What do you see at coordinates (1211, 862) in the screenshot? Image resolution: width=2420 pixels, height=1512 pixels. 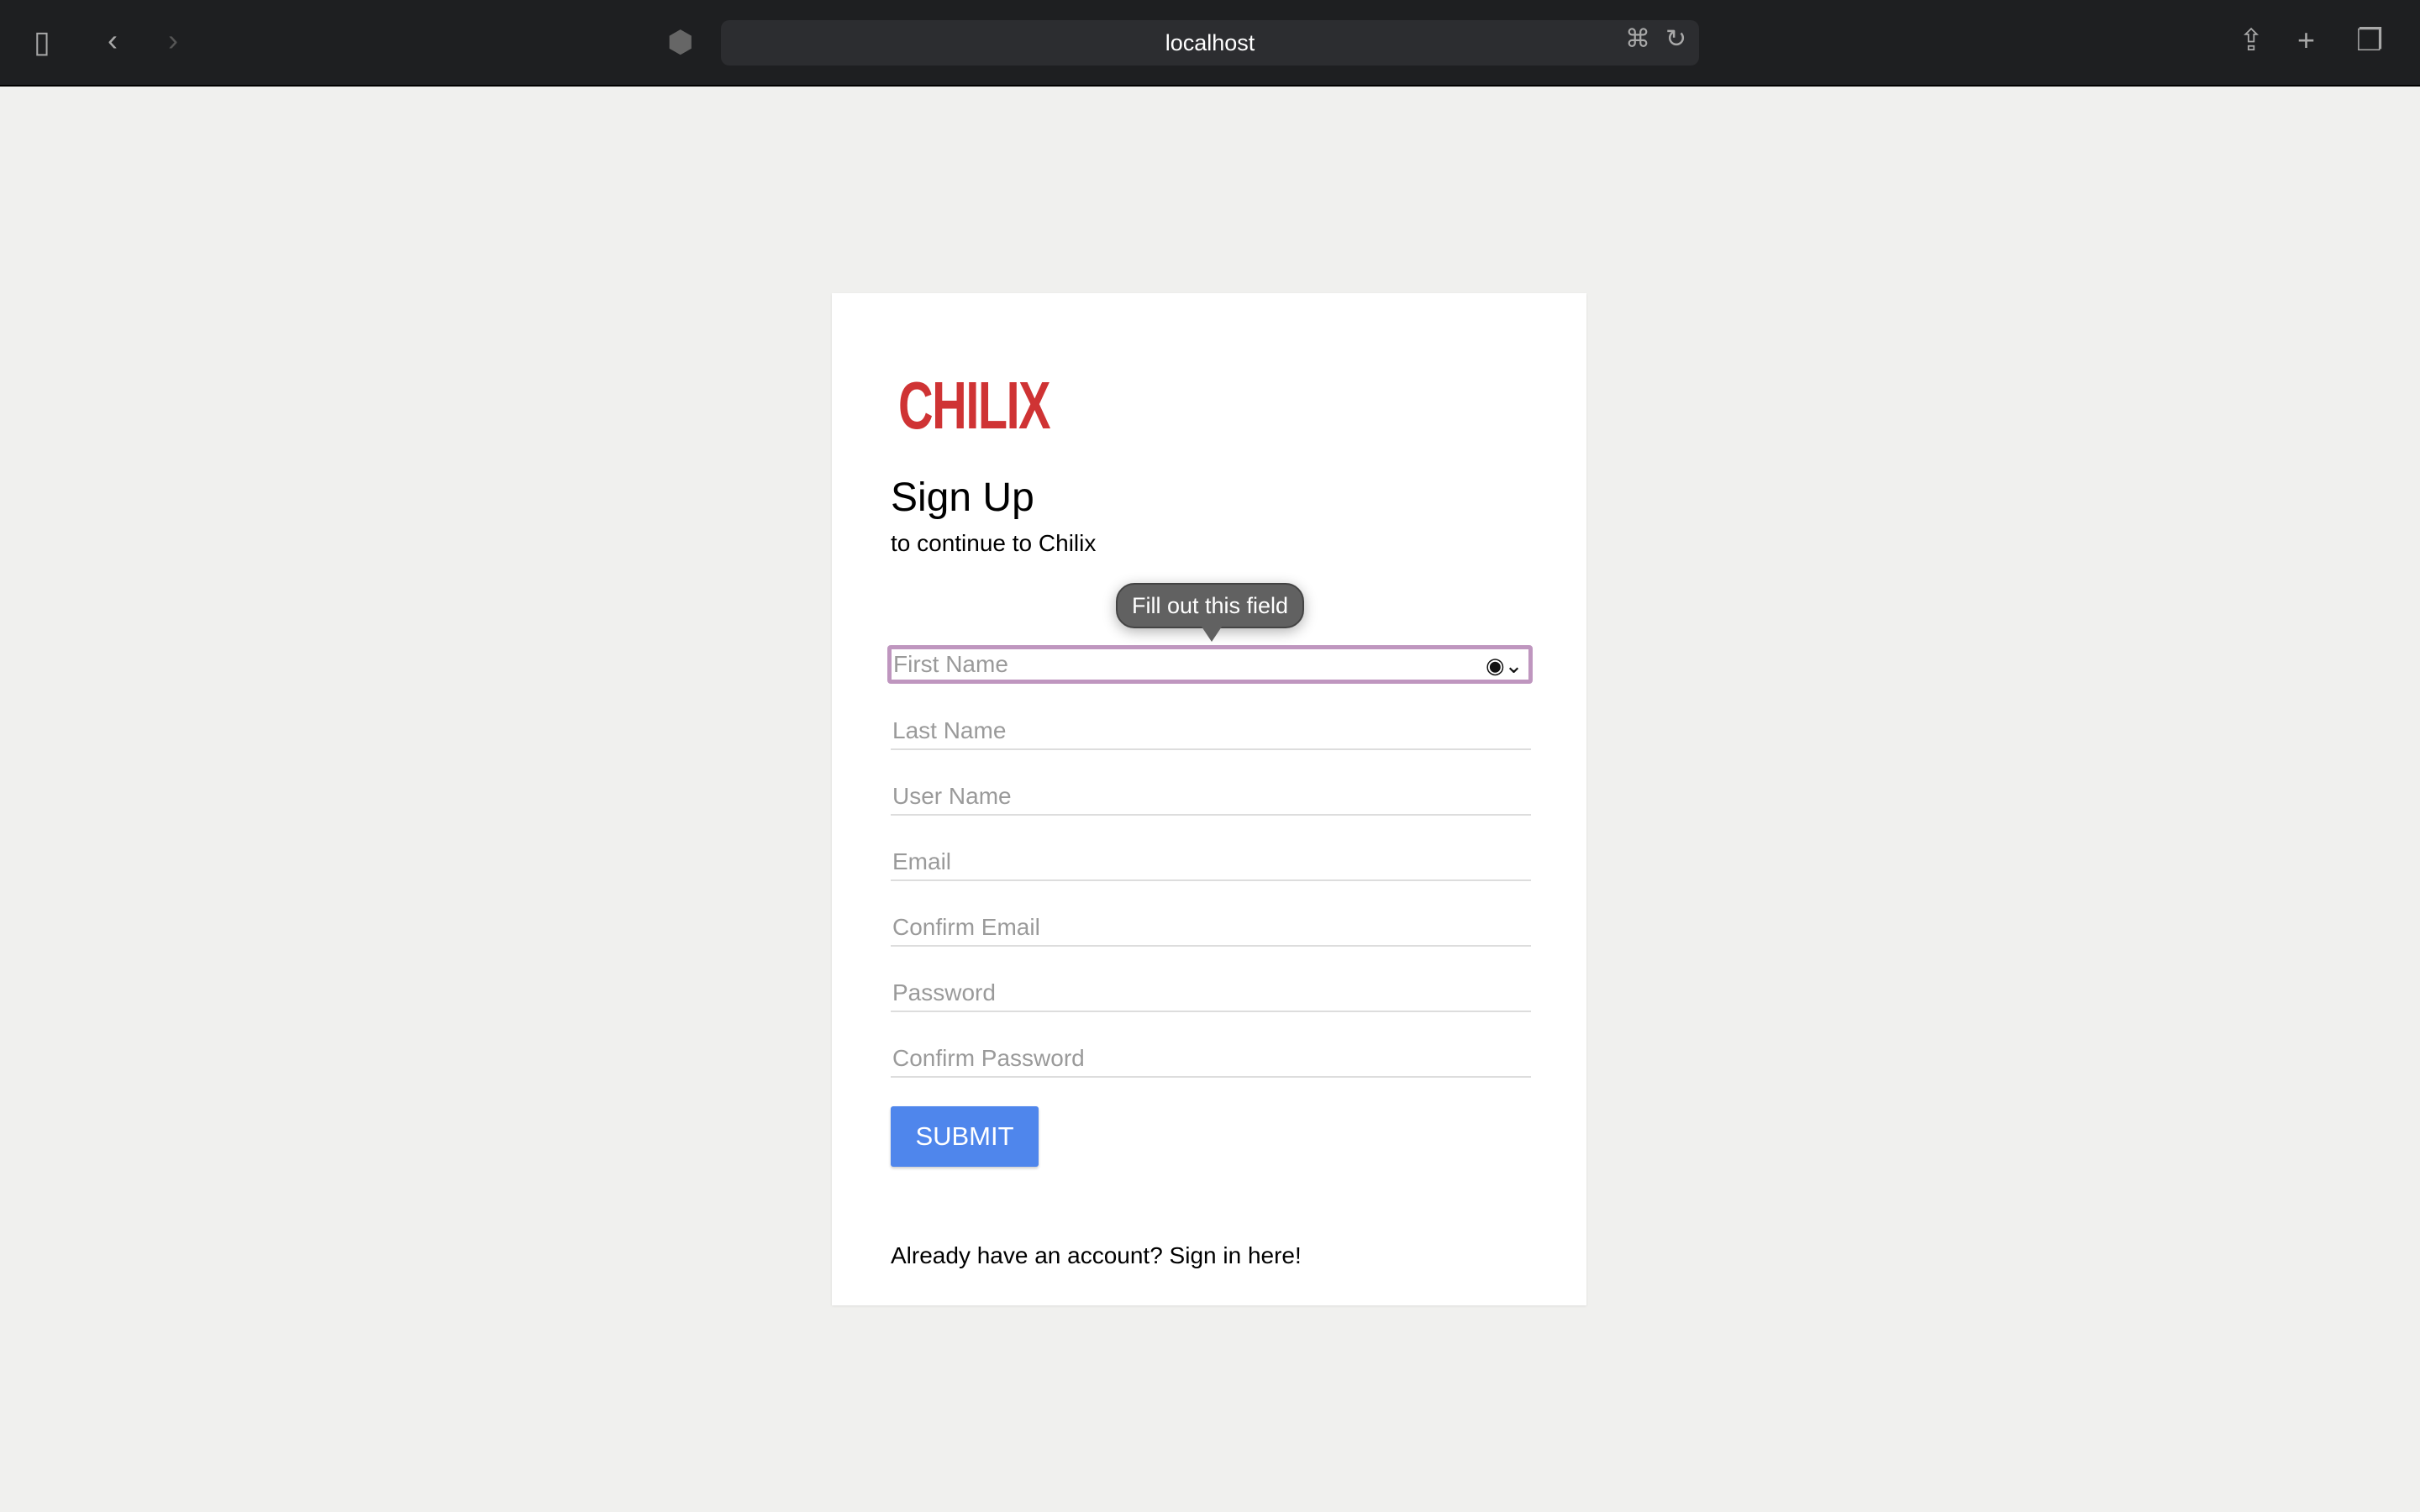 I see `email-input` at bounding box center [1211, 862].